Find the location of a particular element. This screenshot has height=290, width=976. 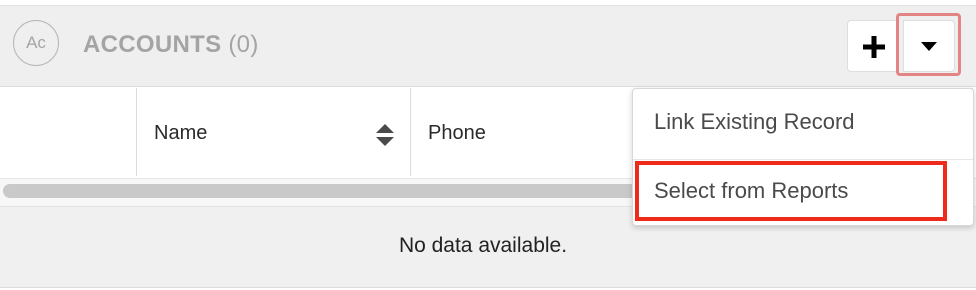

scrollbar-thumb is located at coordinates (323, 191).